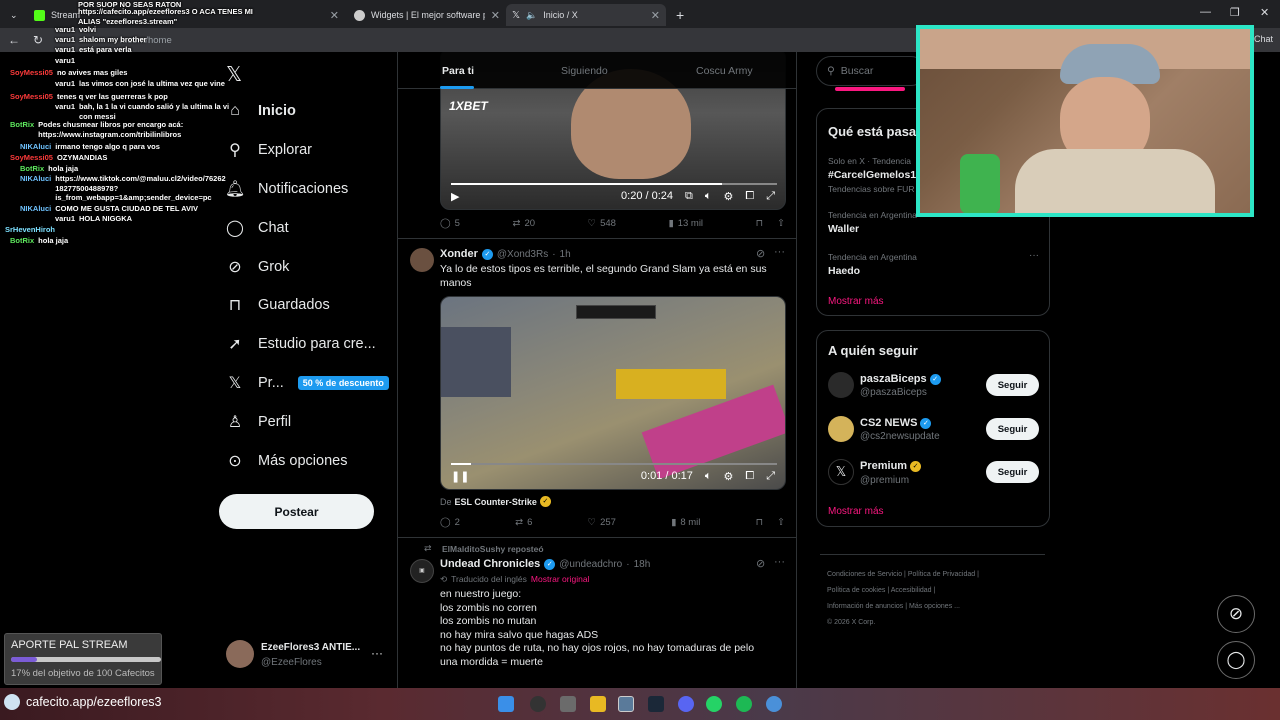  What do you see at coordinates (598, 704) in the screenshot?
I see `folder-icon` at bounding box center [598, 704].